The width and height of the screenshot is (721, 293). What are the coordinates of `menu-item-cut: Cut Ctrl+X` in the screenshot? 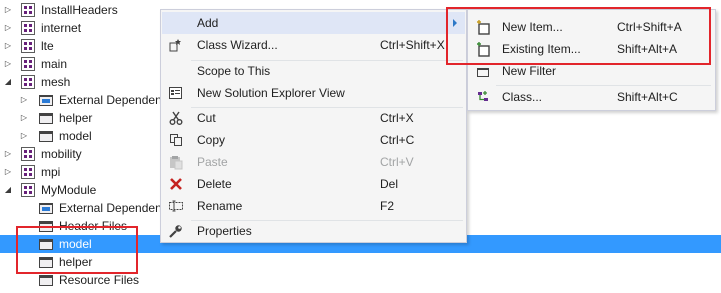 It's located at (313, 118).